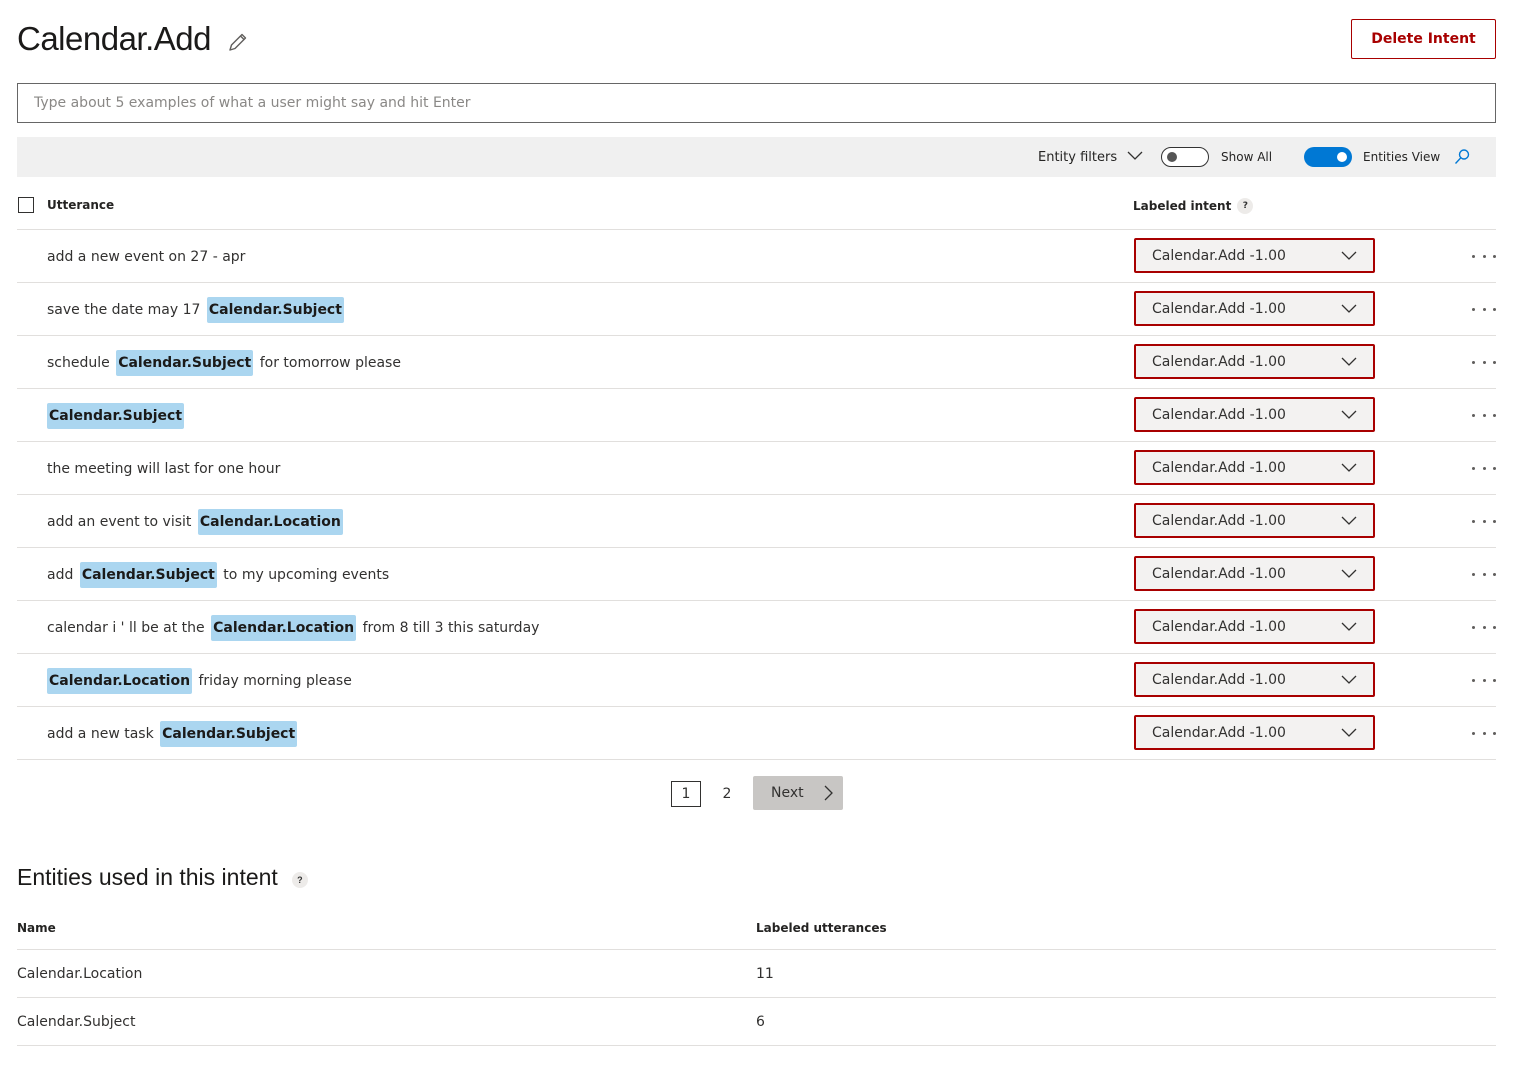 The image size is (1517, 1068). What do you see at coordinates (727, 794) in the screenshot?
I see `page-2-button: 2` at bounding box center [727, 794].